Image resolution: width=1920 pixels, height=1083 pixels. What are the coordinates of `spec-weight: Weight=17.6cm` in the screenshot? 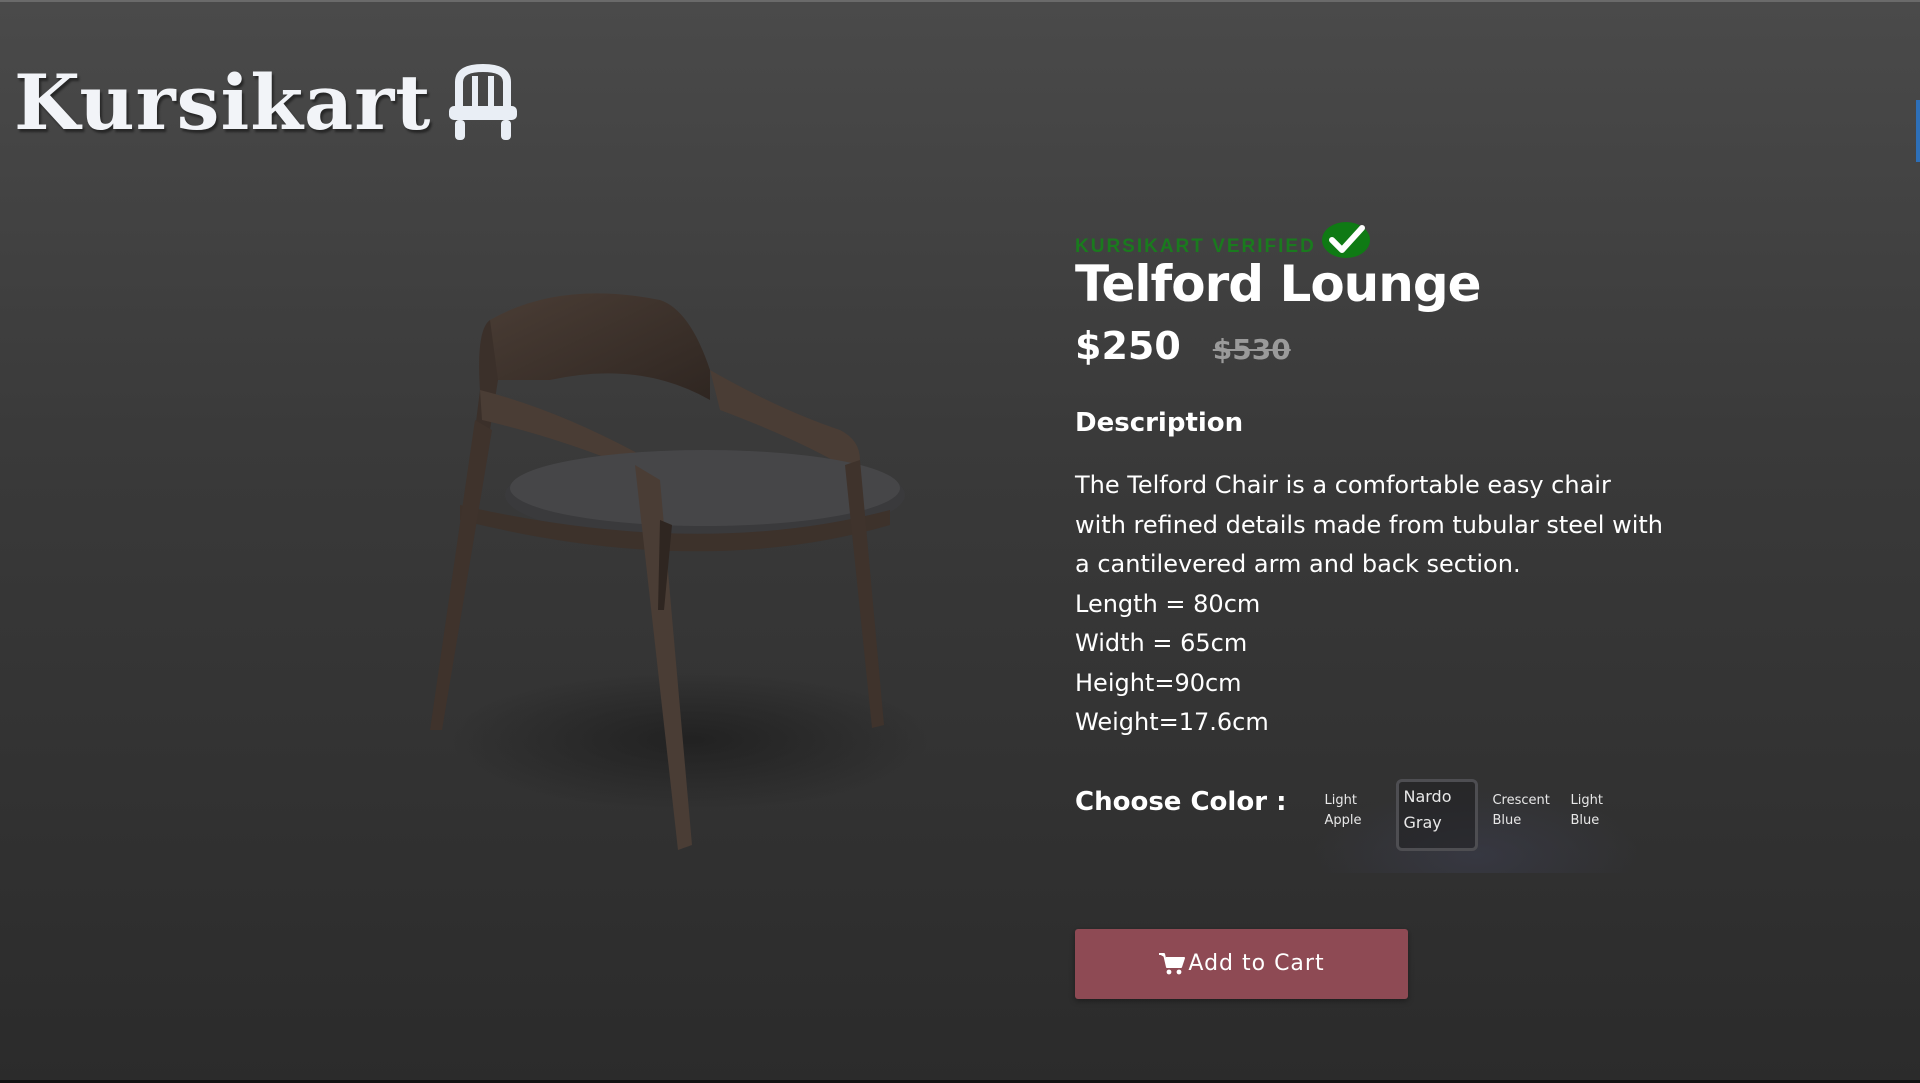 It's located at (1172, 722).